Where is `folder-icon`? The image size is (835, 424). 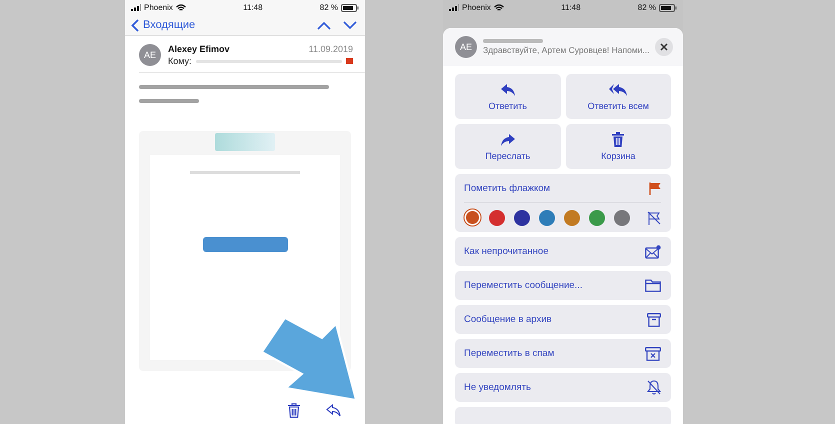
folder-icon is located at coordinates (653, 285).